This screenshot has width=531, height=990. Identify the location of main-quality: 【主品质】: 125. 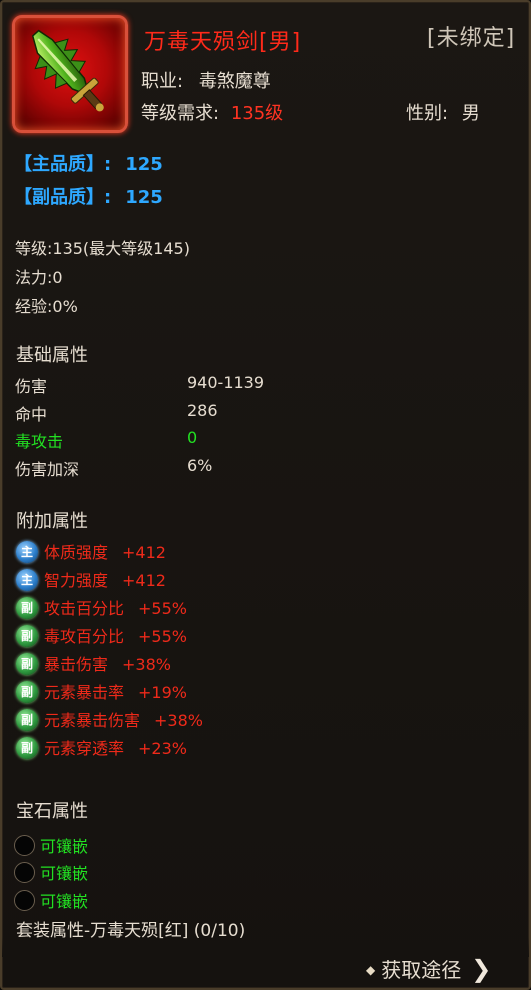
(88, 163).